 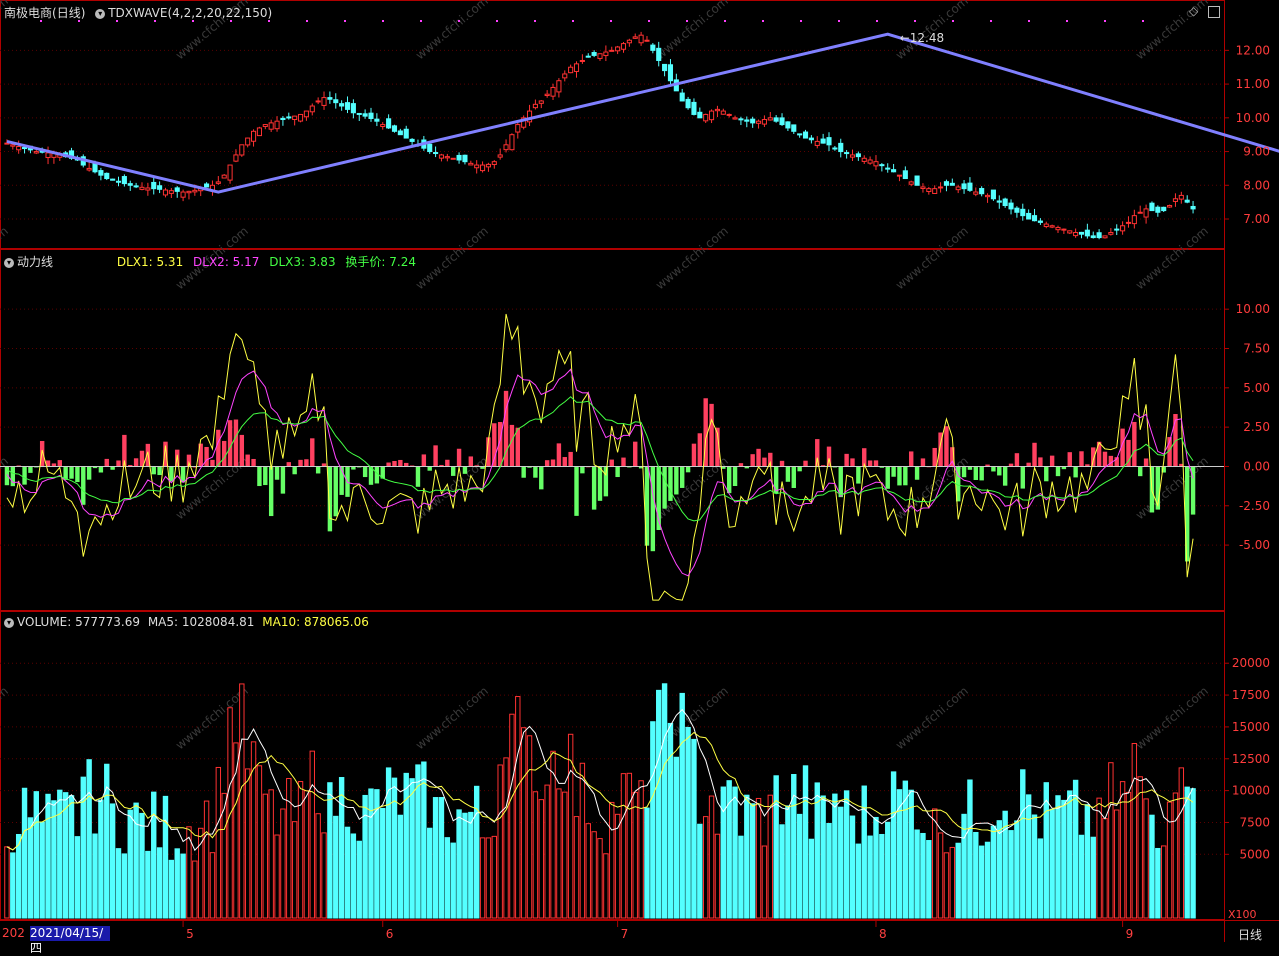 I want to click on ma5-value: MA5: 1028084.81, so click(x=201, y=622).